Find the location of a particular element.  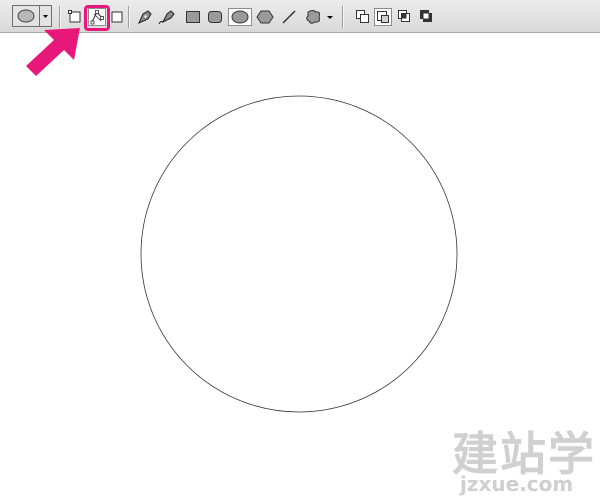

watermark-domain: jzxue.com is located at coordinates (517, 484).